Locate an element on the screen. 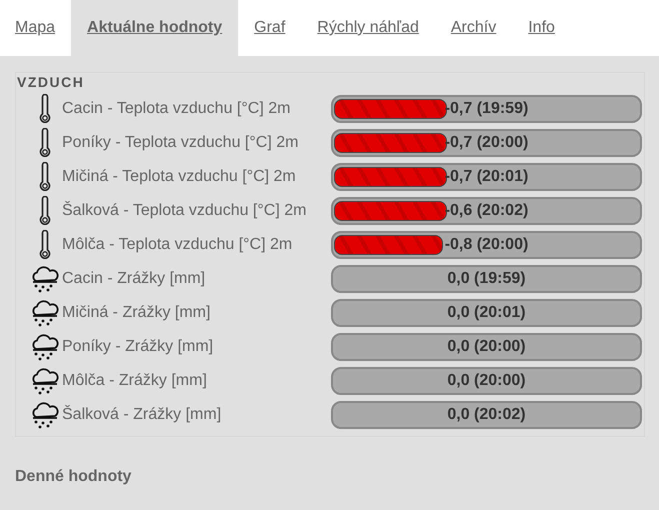 The width and height of the screenshot is (659, 510). value-reading: 0,0 (20:02) is located at coordinates (486, 415).